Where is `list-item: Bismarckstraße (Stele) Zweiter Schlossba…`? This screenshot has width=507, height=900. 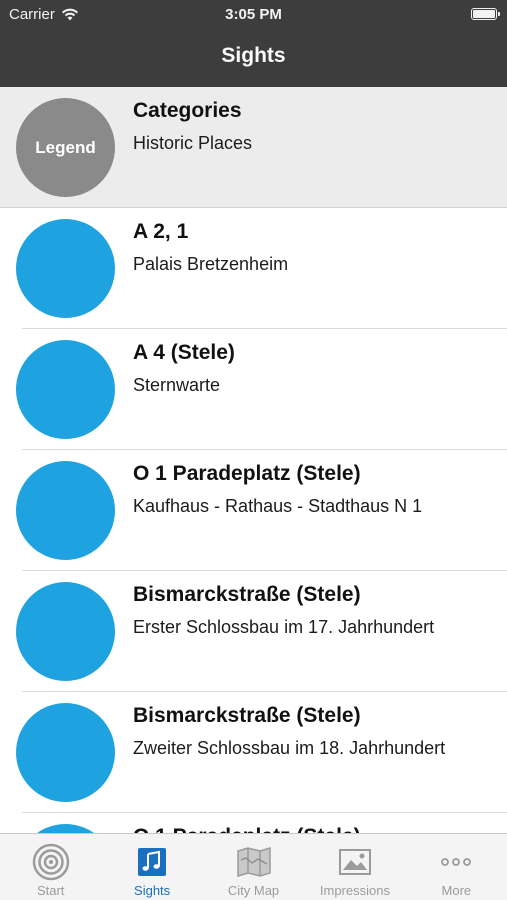 list-item: Bismarckstraße (Stele) Zweiter Schlossba… is located at coordinates (253, 752).